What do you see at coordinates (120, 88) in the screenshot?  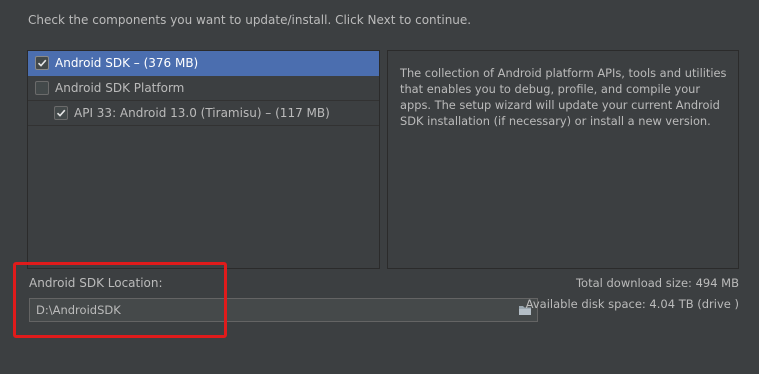 I see `component-label: Android SDK Platform` at bounding box center [120, 88].